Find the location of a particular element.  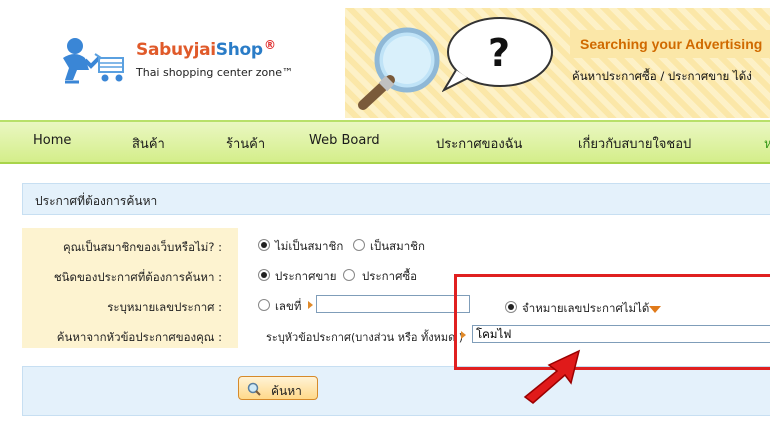

topic-label: ค้นหาจากหัวข้อประกาศของคุณ : is located at coordinates (139, 337).